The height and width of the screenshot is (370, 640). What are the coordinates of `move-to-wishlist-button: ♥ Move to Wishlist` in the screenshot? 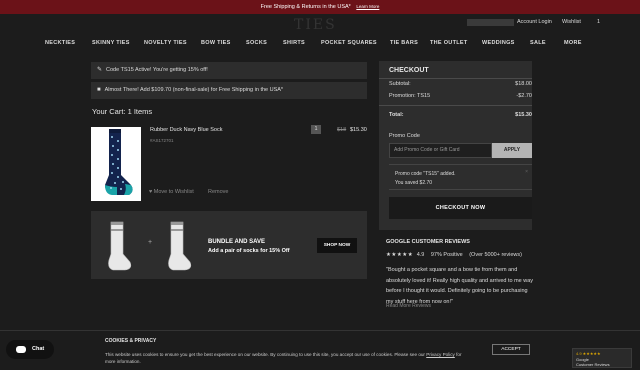 It's located at (171, 192).